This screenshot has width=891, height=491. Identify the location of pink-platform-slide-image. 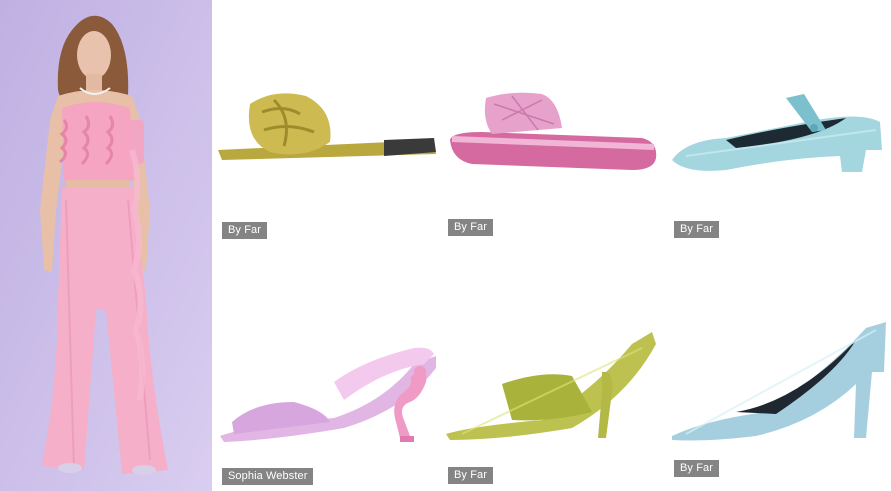
(553, 131).